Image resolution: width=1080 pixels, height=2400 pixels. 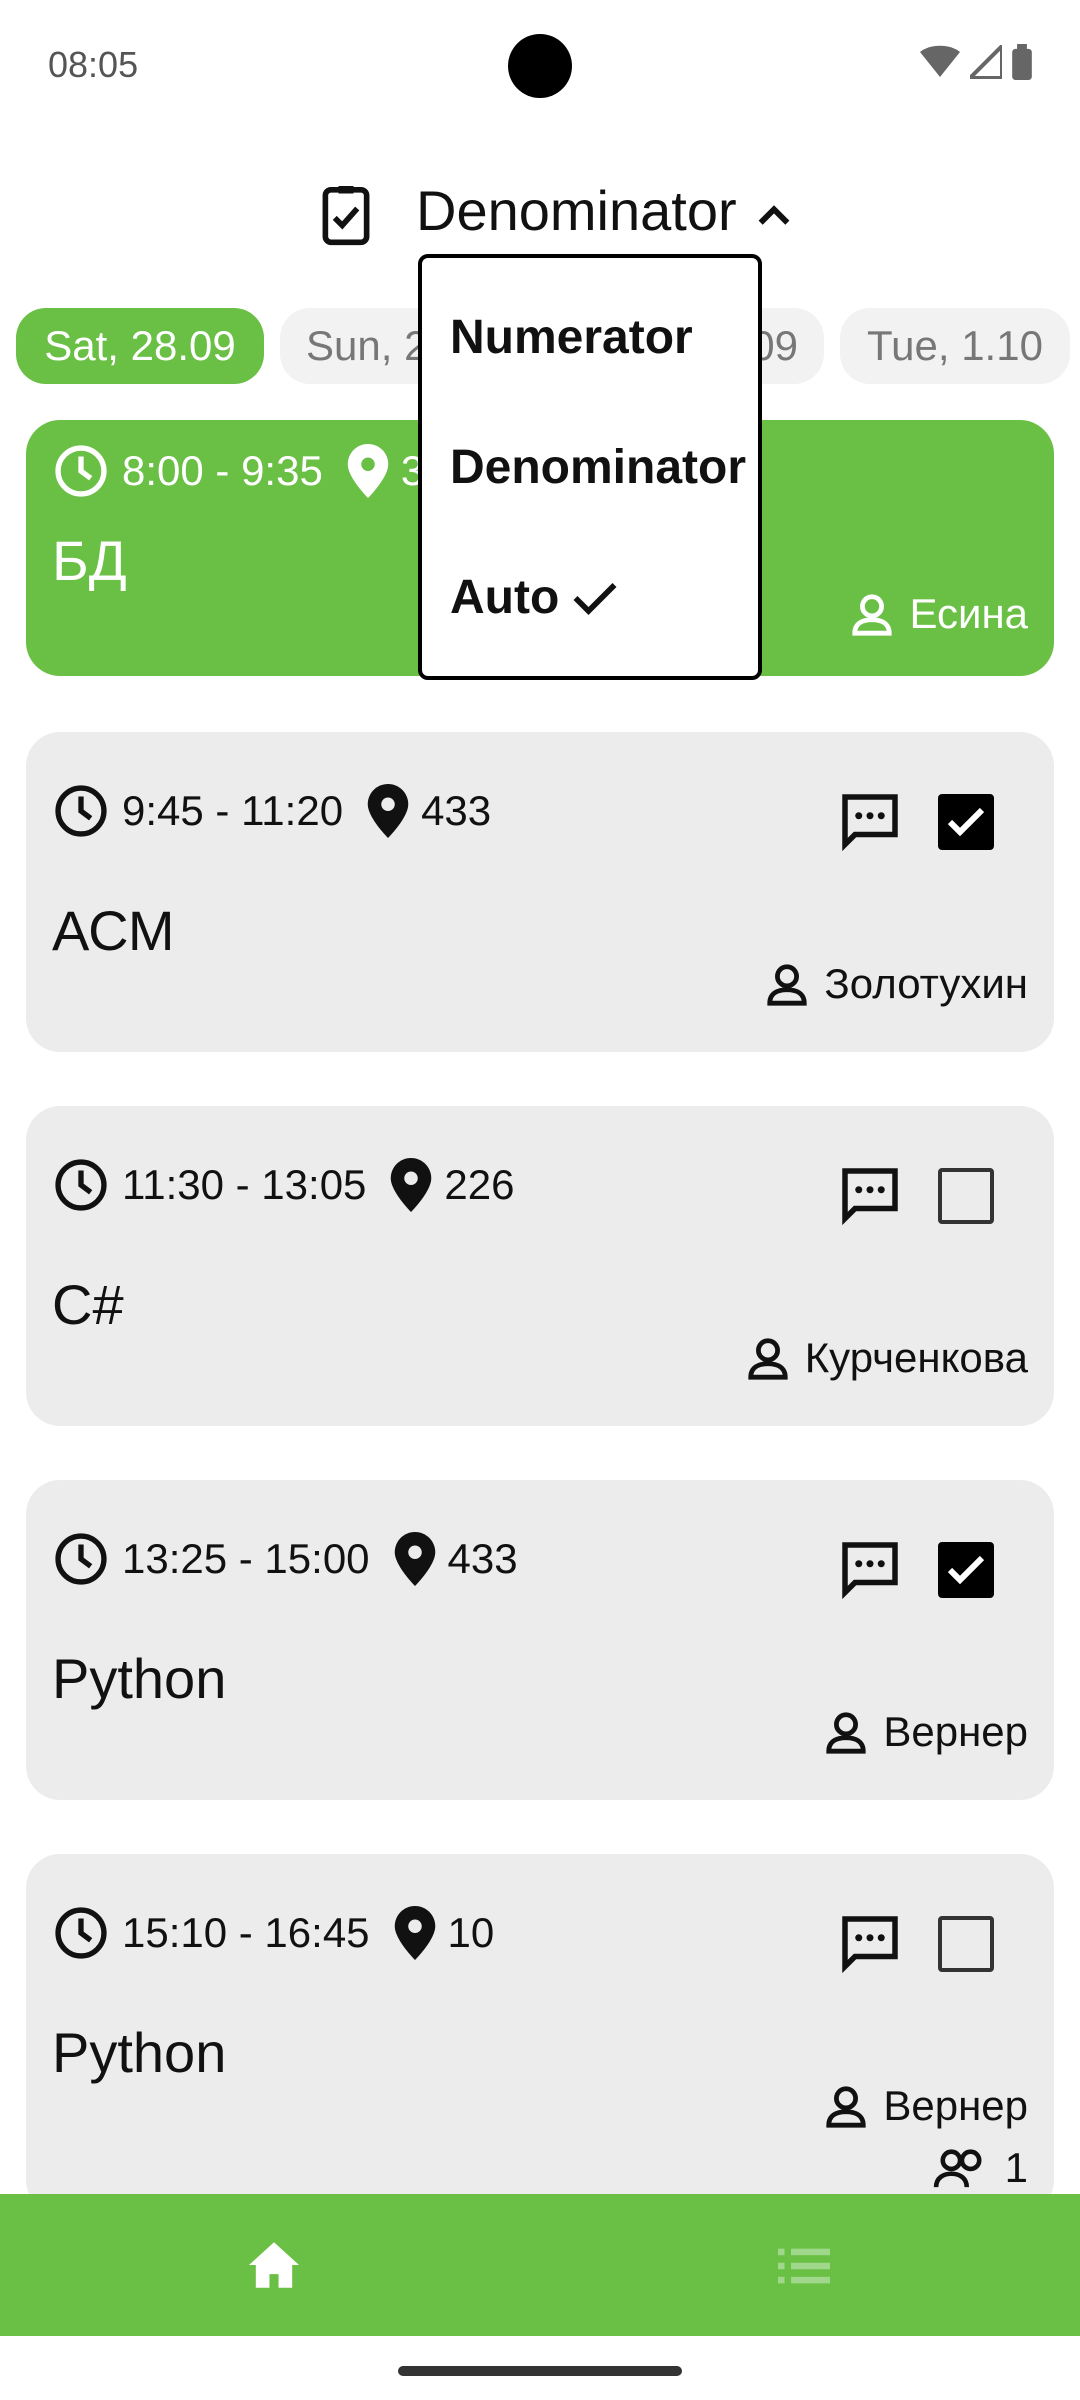 I want to click on lesson-time: 9:45 - 11:20, so click(x=233, y=810).